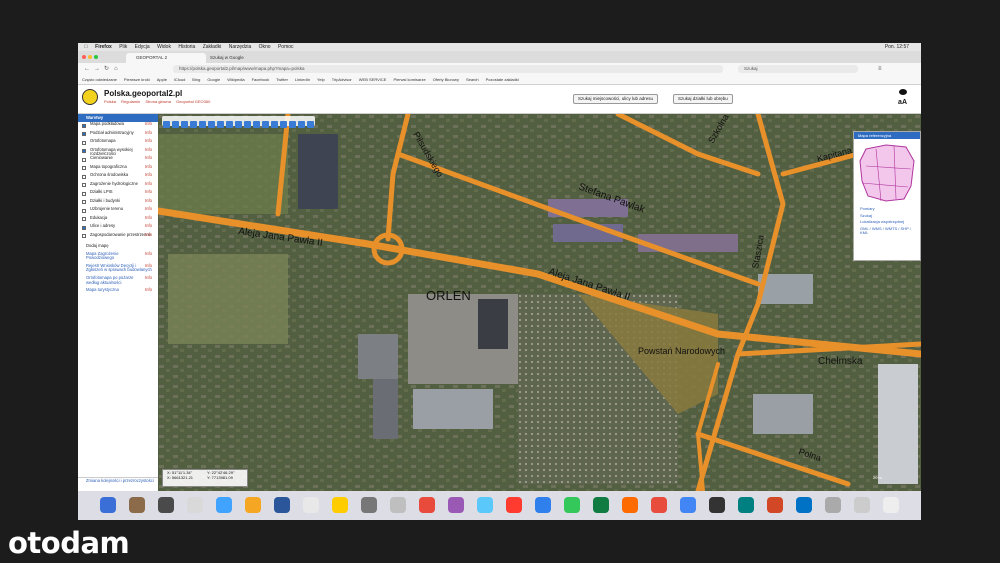  Describe the element at coordinates (887, 209) in the screenshot. I see `measure-tool-link: Pomiary` at that location.